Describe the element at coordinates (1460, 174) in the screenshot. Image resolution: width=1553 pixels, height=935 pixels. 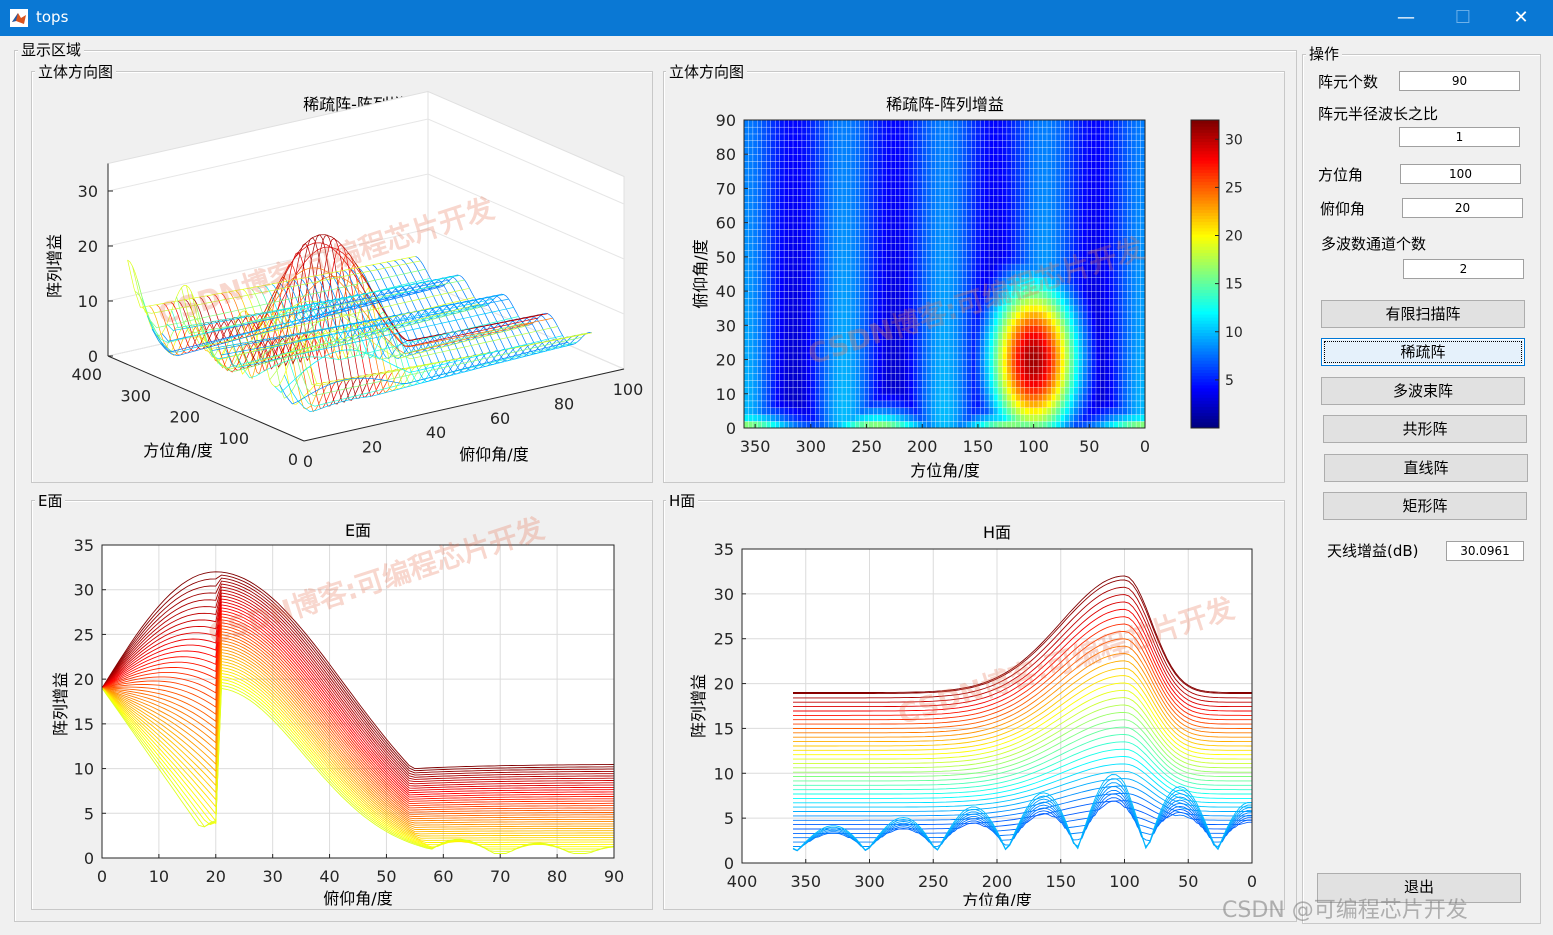
I see `azimuth-field: 100` at that location.